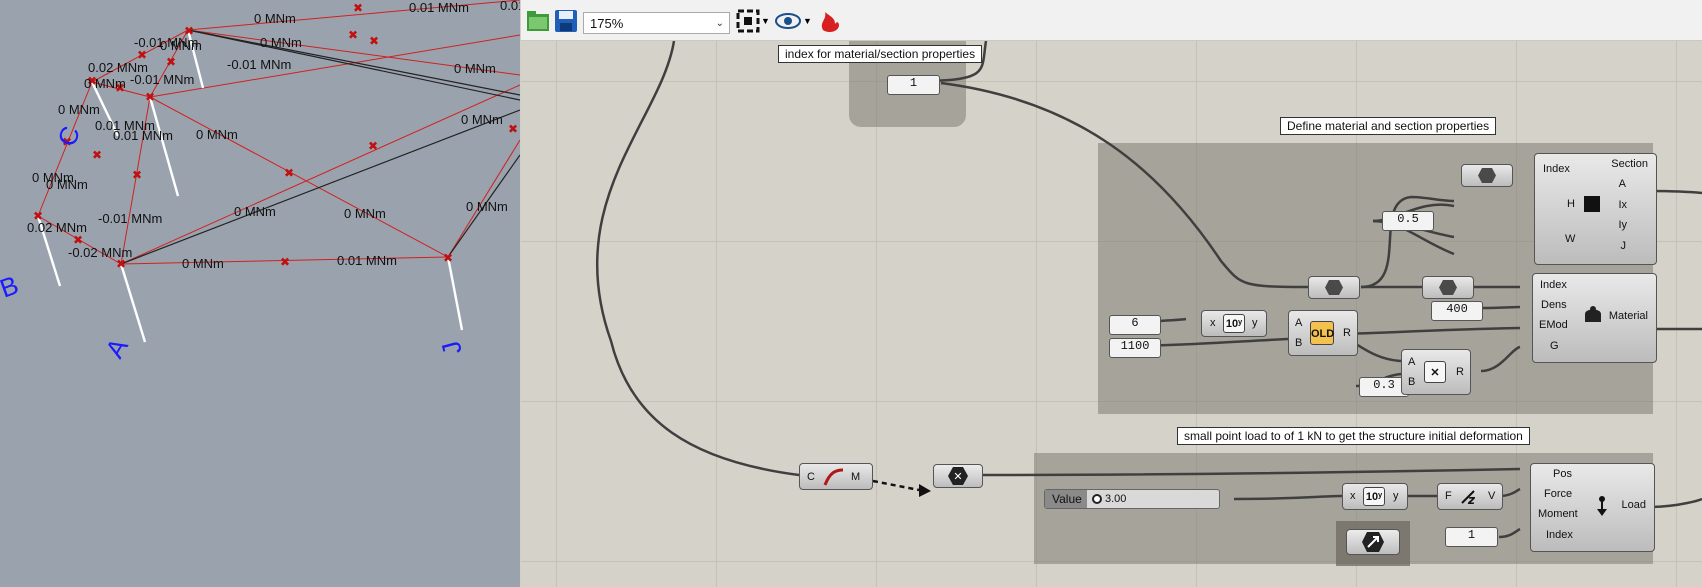 This screenshot has height=587, width=1702. Describe the element at coordinates (1622, 205) in the screenshot. I see `section-output: Ix` at that location.